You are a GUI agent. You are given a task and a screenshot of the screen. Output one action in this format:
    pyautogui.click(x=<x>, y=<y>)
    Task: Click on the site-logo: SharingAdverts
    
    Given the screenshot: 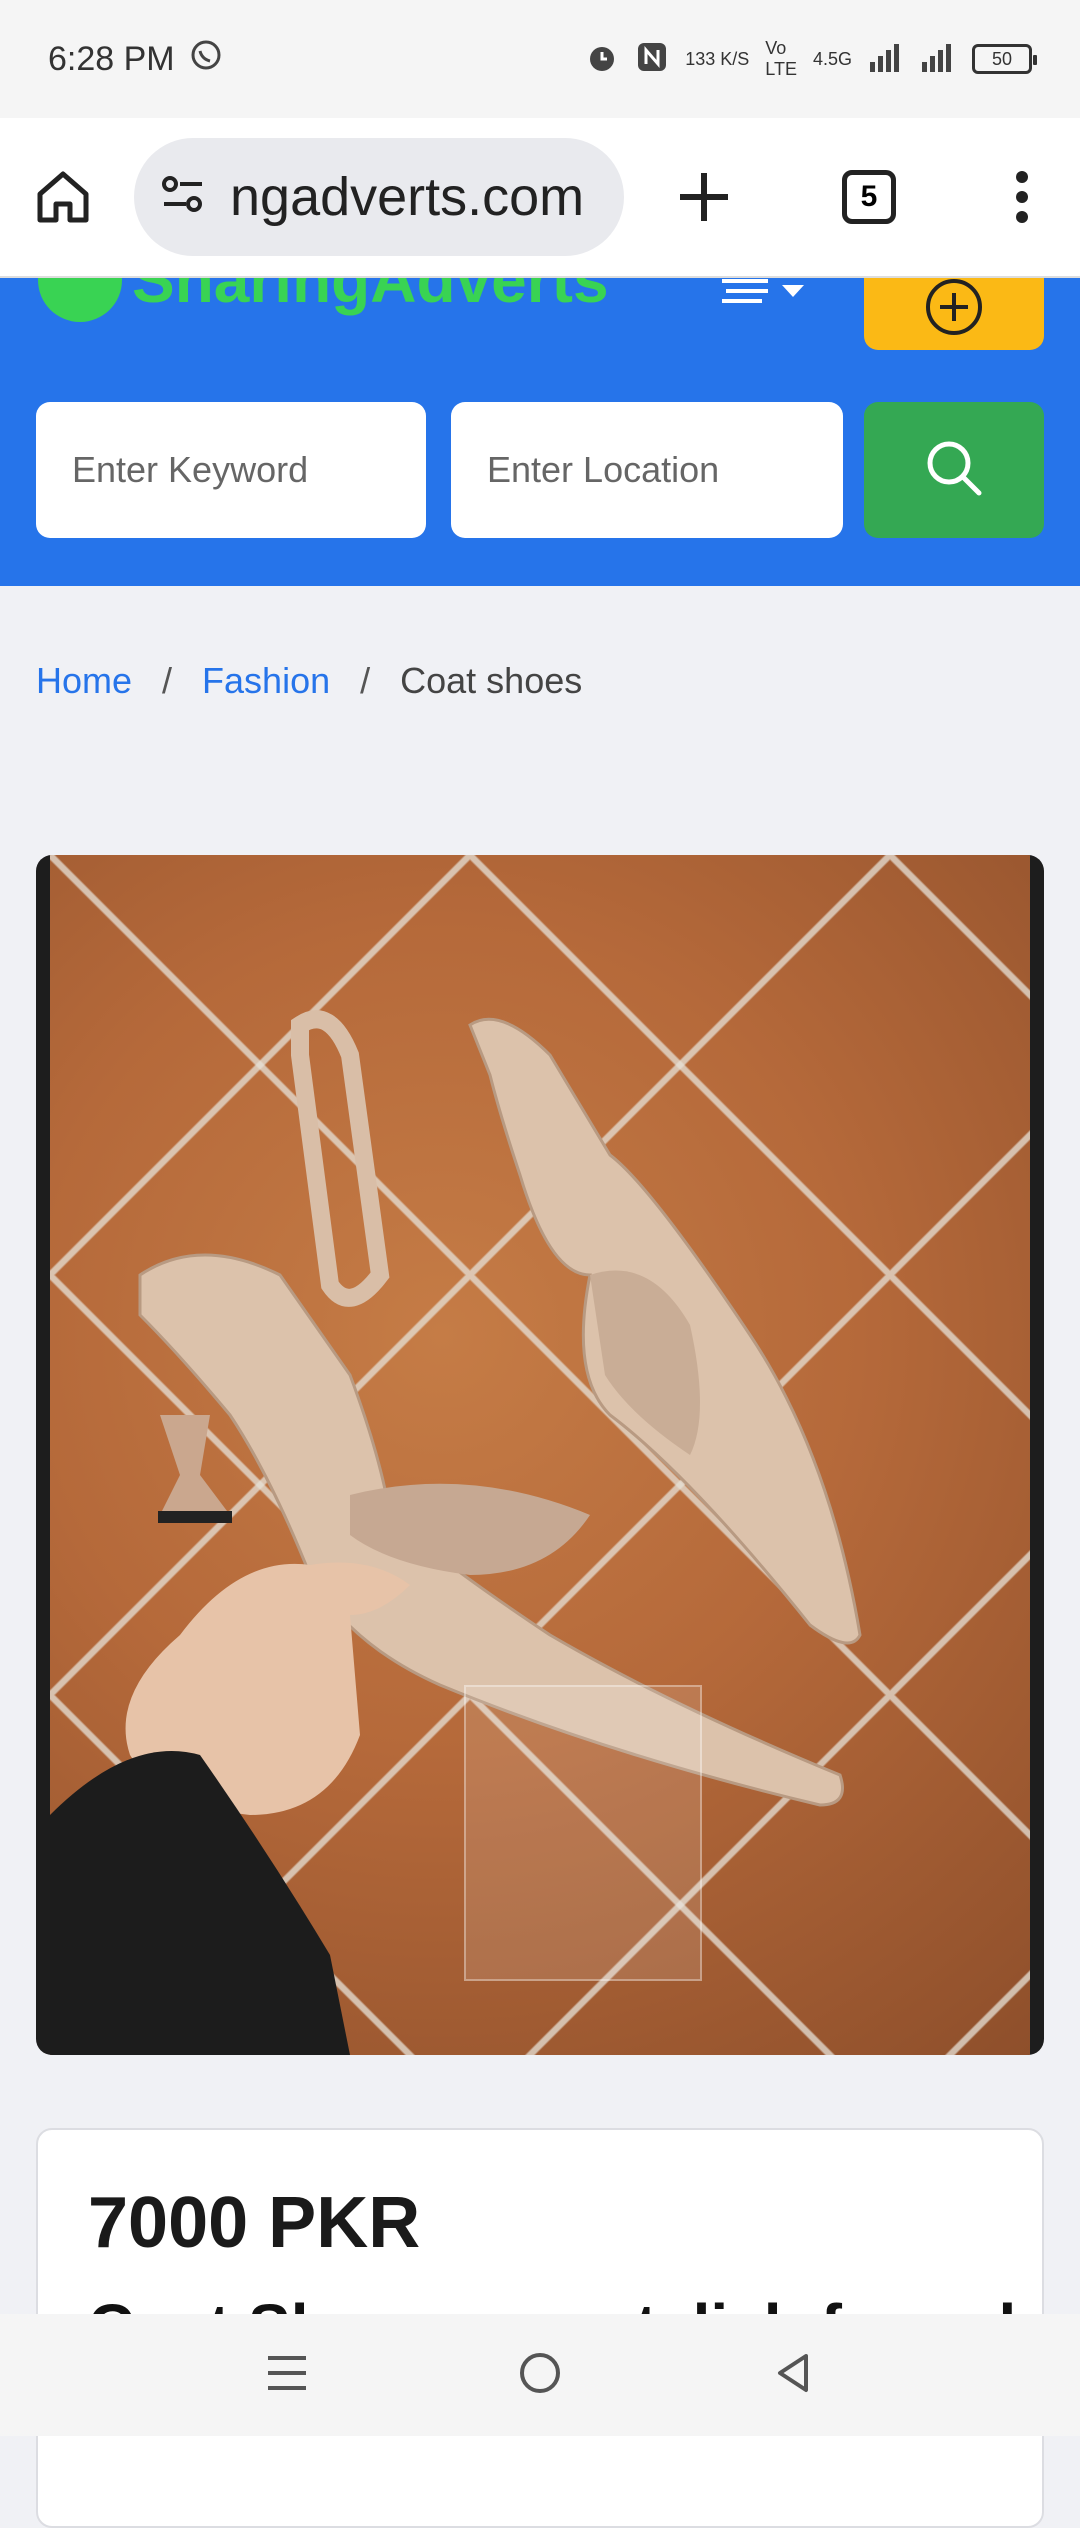 What is the action you would take?
    pyautogui.click(x=323, y=300)
    